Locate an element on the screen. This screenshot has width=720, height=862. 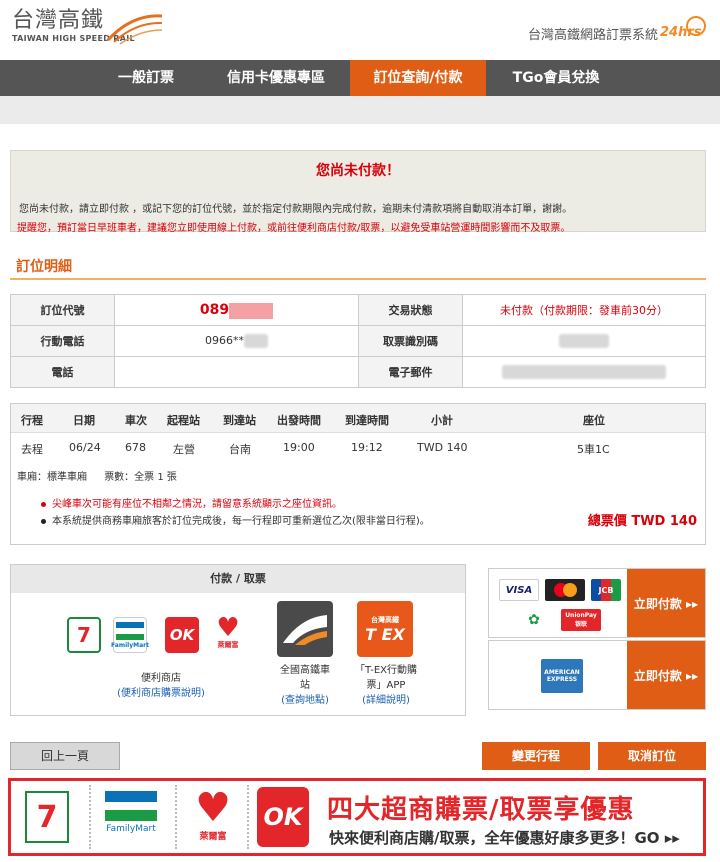
station-caption-block: 全國高鐵車 站 (查詢地點) is located at coordinates (305, 685).